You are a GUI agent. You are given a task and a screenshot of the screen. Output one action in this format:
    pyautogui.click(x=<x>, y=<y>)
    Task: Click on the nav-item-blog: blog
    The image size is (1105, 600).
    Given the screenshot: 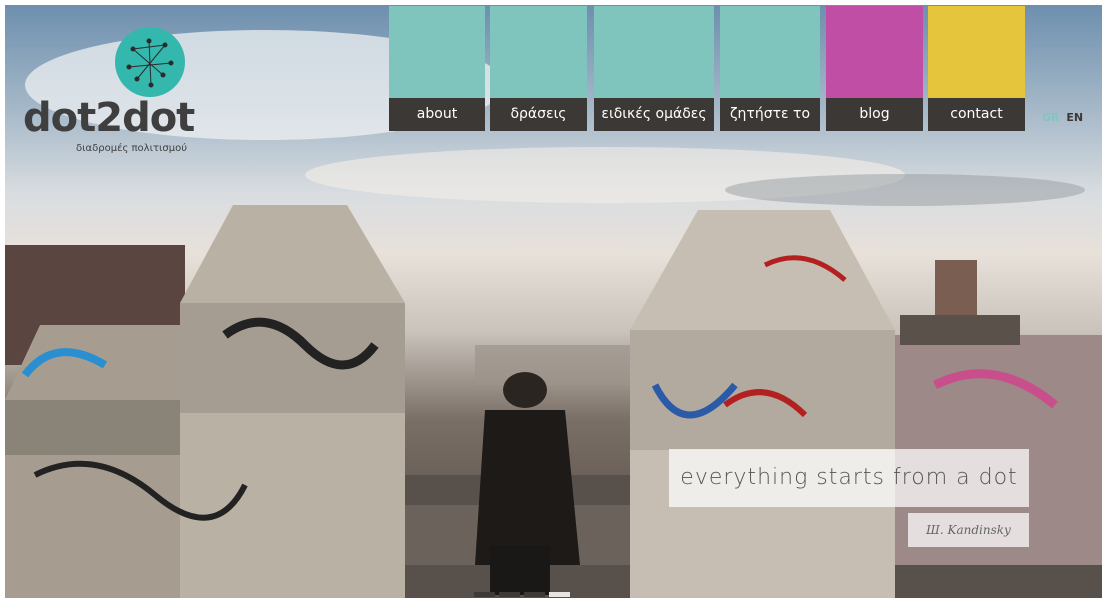 What is the action you would take?
    pyautogui.click(x=874, y=68)
    